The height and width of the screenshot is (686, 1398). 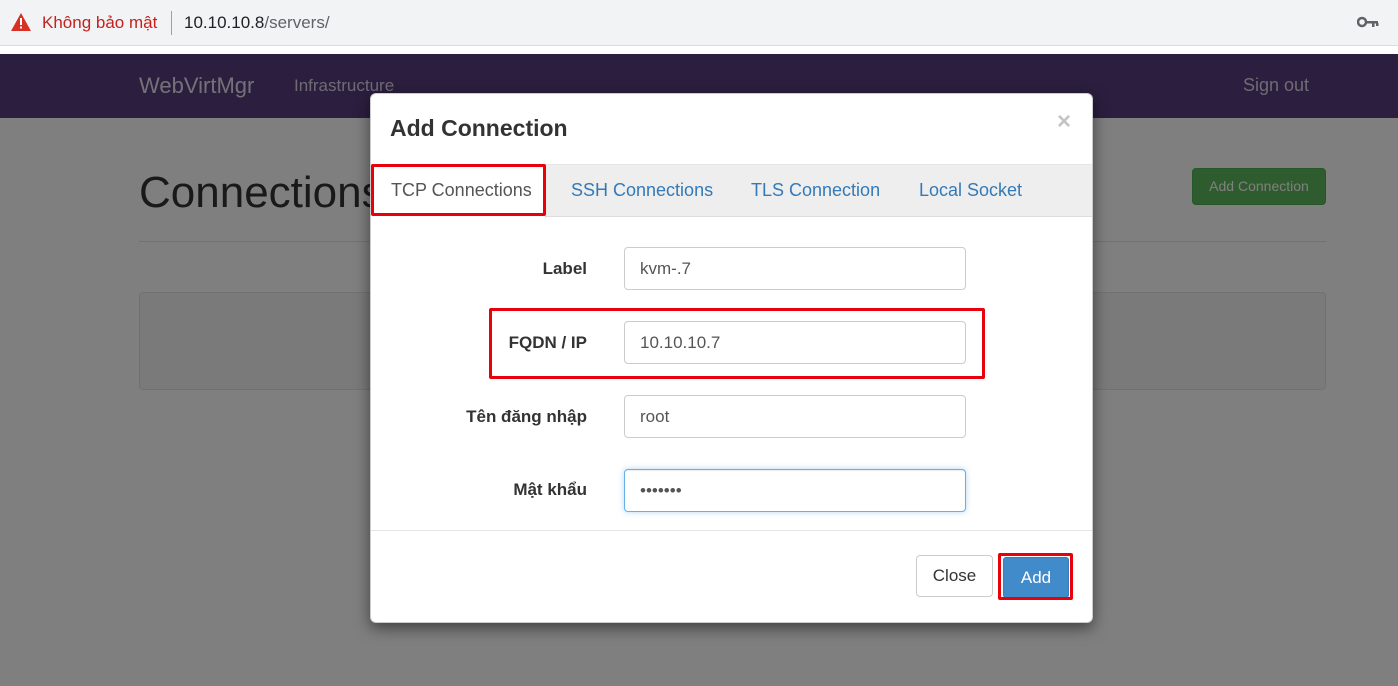 What do you see at coordinates (954, 576) in the screenshot?
I see `close-button: Close` at bounding box center [954, 576].